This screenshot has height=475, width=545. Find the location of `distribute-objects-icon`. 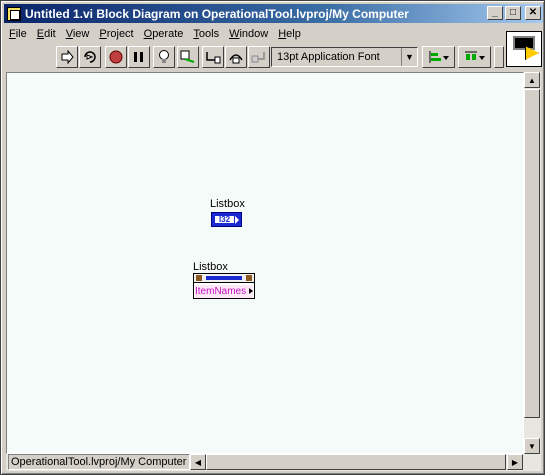

distribute-objects-icon is located at coordinates (474, 57).